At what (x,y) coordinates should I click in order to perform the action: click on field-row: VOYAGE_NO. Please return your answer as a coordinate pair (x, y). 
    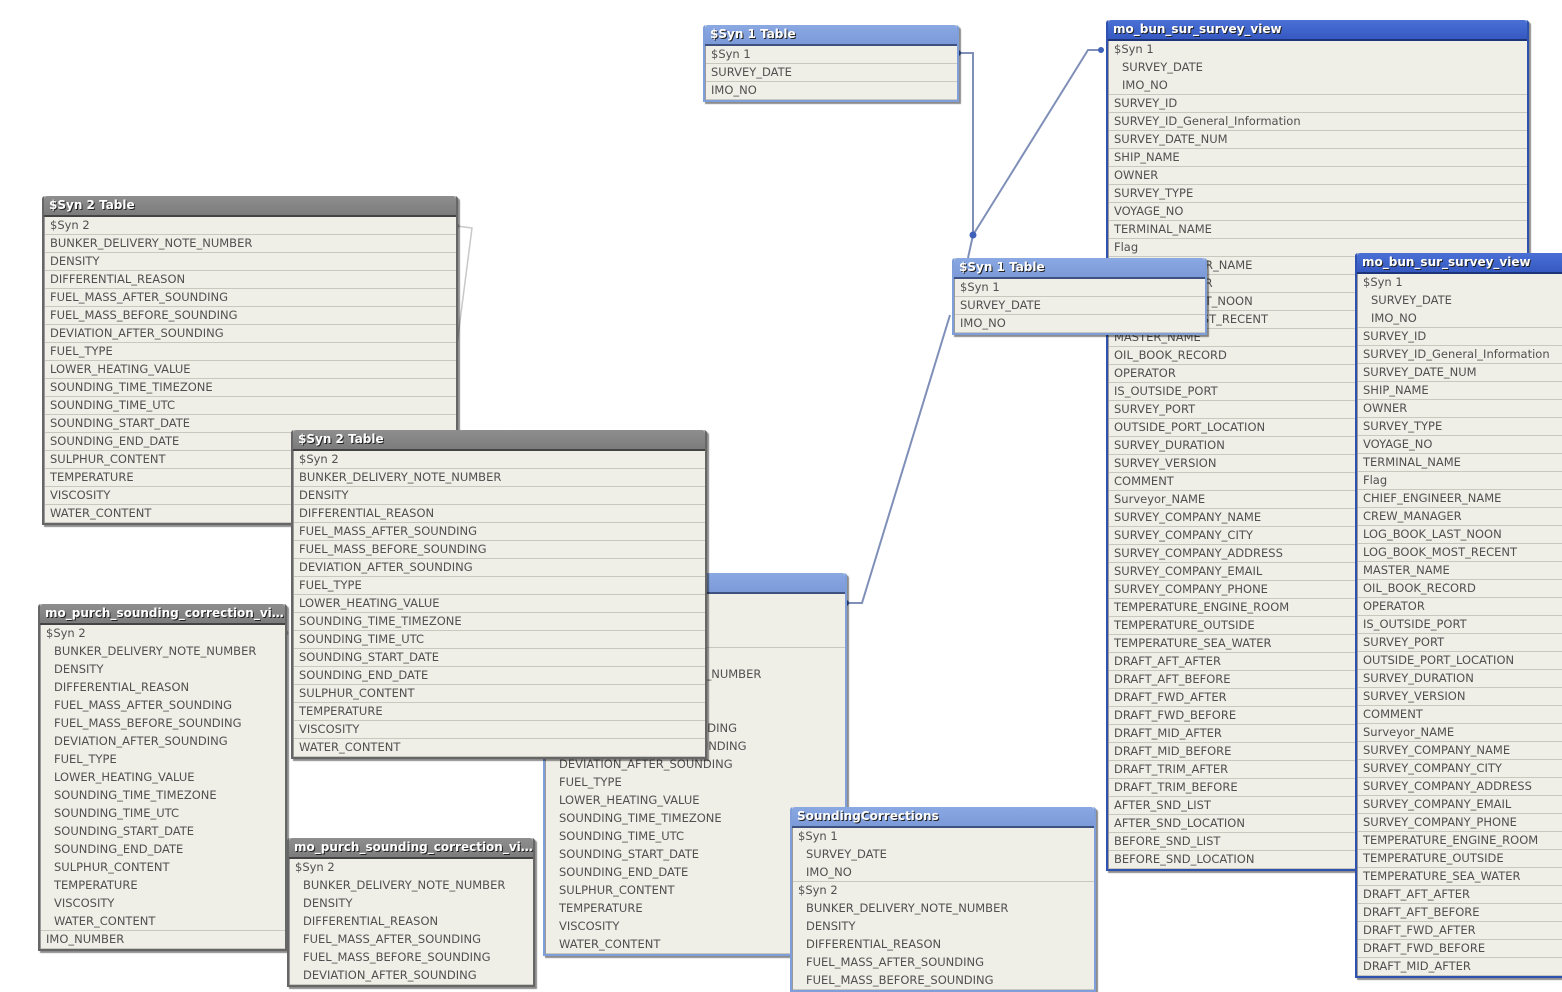
    Looking at the image, I should click on (1460, 445).